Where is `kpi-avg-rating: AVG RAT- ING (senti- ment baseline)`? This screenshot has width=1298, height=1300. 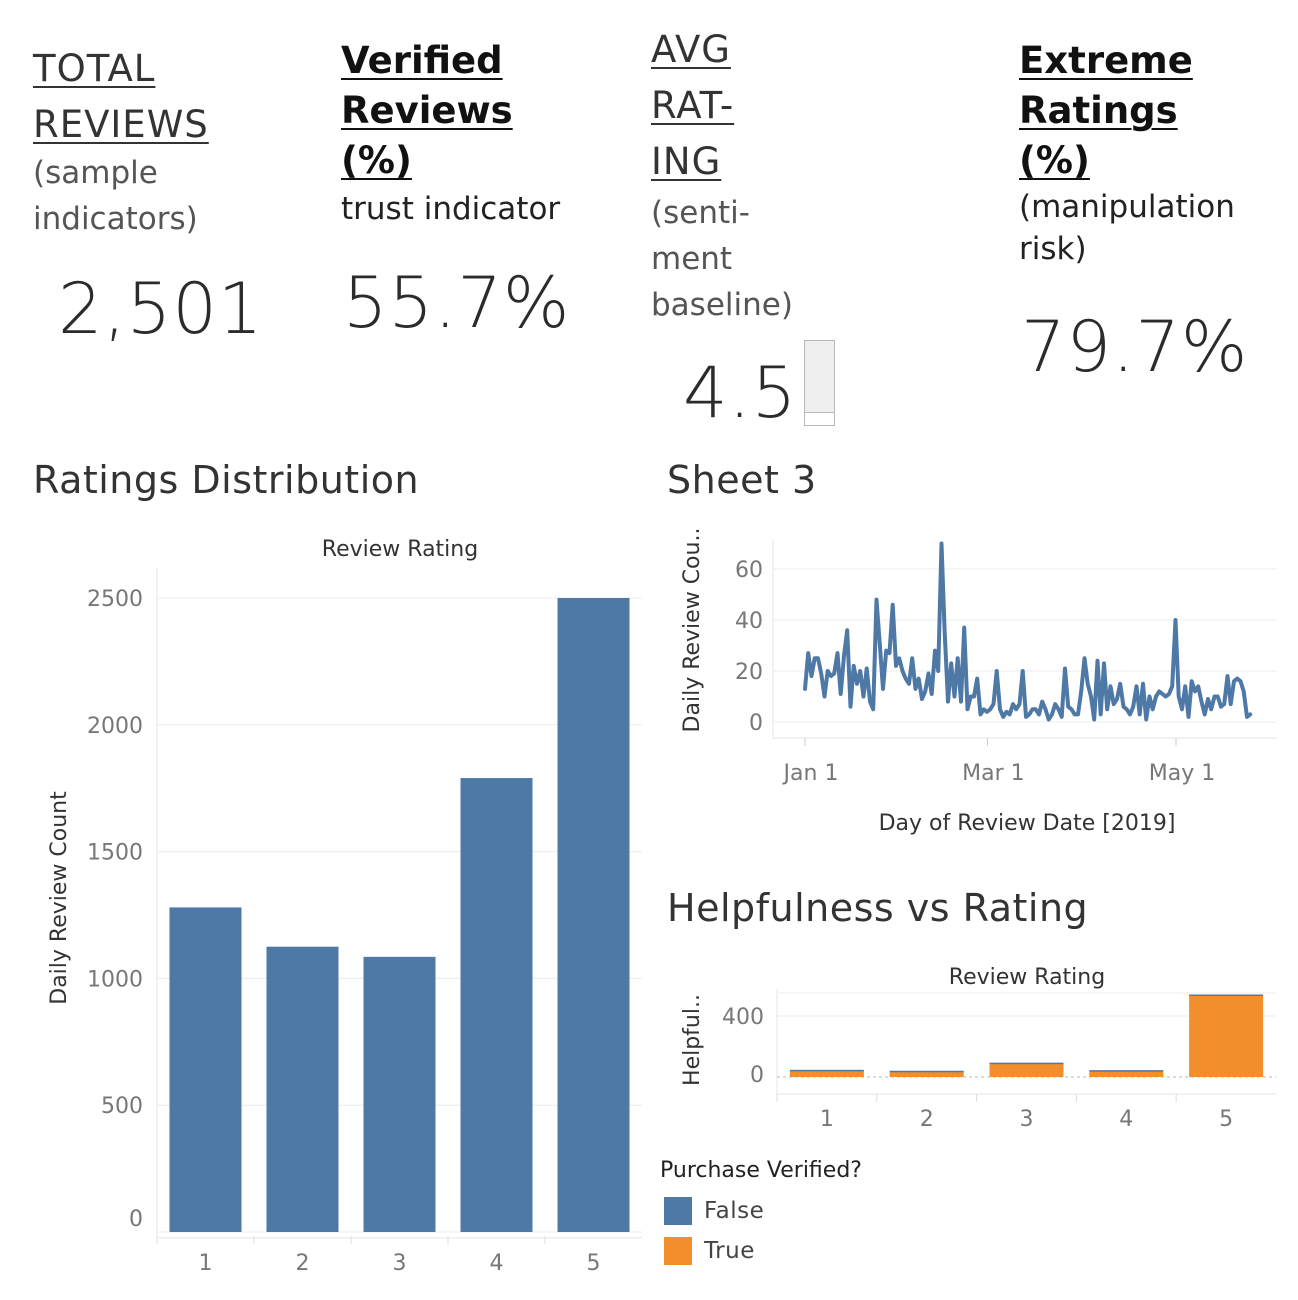 kpi-avg-rating: AVG RAT- ING (senti- ment baseline) is located at coordinates (722, 175).